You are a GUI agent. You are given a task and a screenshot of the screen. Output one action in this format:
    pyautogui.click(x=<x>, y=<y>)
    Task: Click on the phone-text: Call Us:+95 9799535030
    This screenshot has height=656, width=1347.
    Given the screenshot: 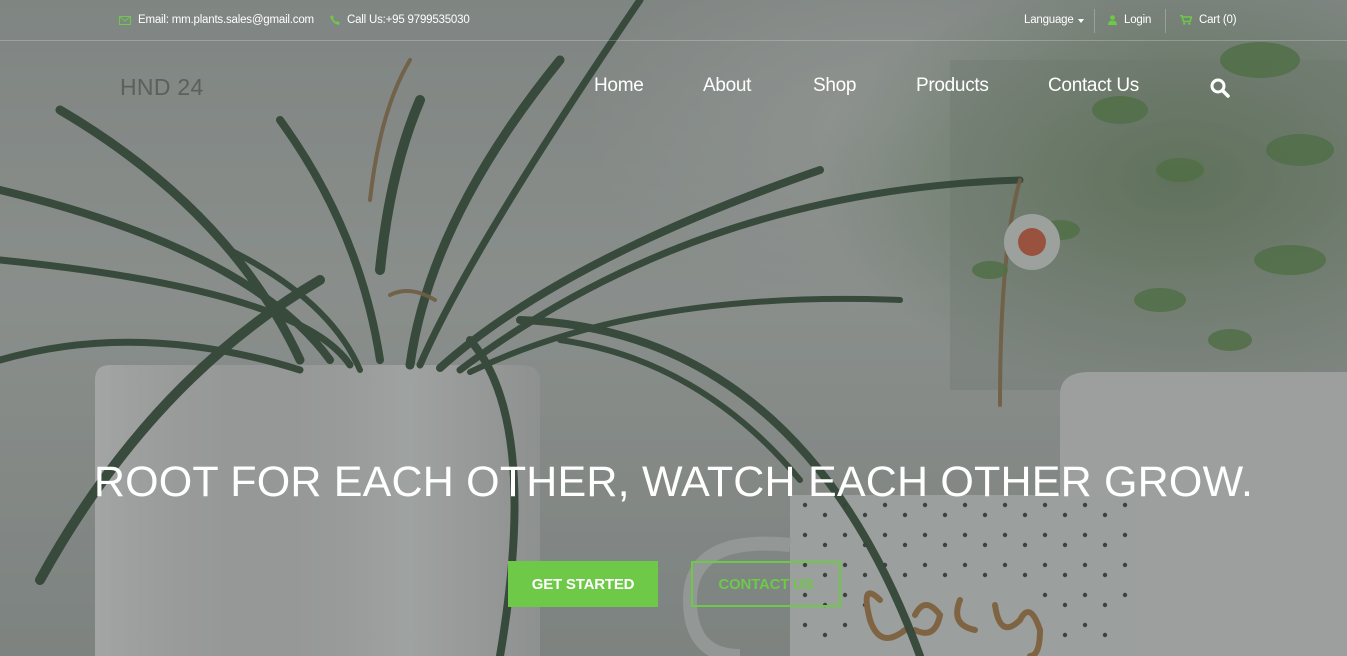 What is the action you would take?
    pyautogui.click(x=408, y=20)
    